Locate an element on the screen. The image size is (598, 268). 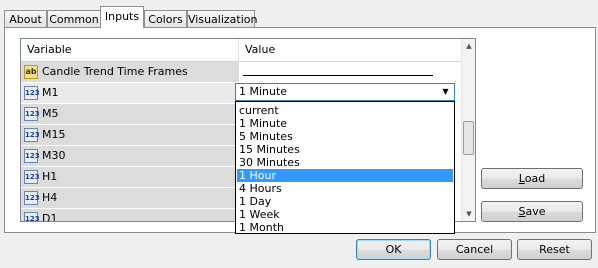
dropdown-option: 1 Minute is located at coordinates (345, 123).